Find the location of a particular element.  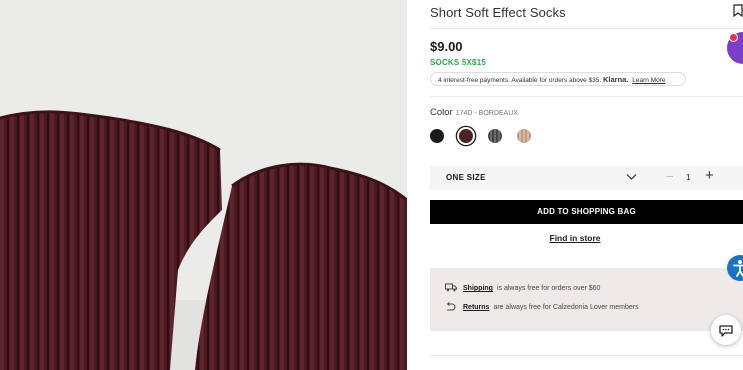

return-arrow-icon is located at coordinates (451, 306).